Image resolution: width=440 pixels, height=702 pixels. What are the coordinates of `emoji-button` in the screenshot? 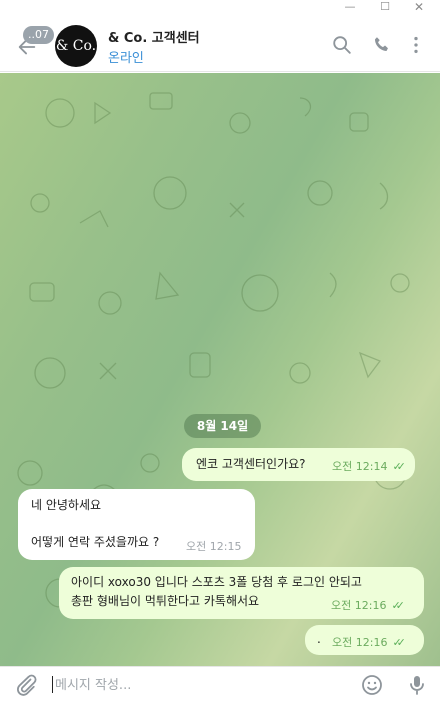 It's located at (372, 685).